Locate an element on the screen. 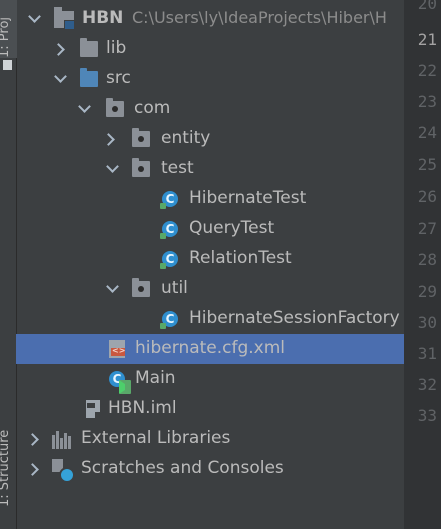 This screenshot has height=529, width=441. tree-row-lib: lib is located at coordinates (210, 49).